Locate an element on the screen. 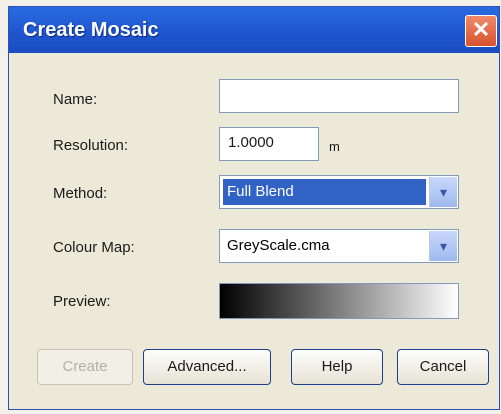 This screenshot has width=501, height=414. resolution-label: Resolution: is located at coordinates (91, 145).